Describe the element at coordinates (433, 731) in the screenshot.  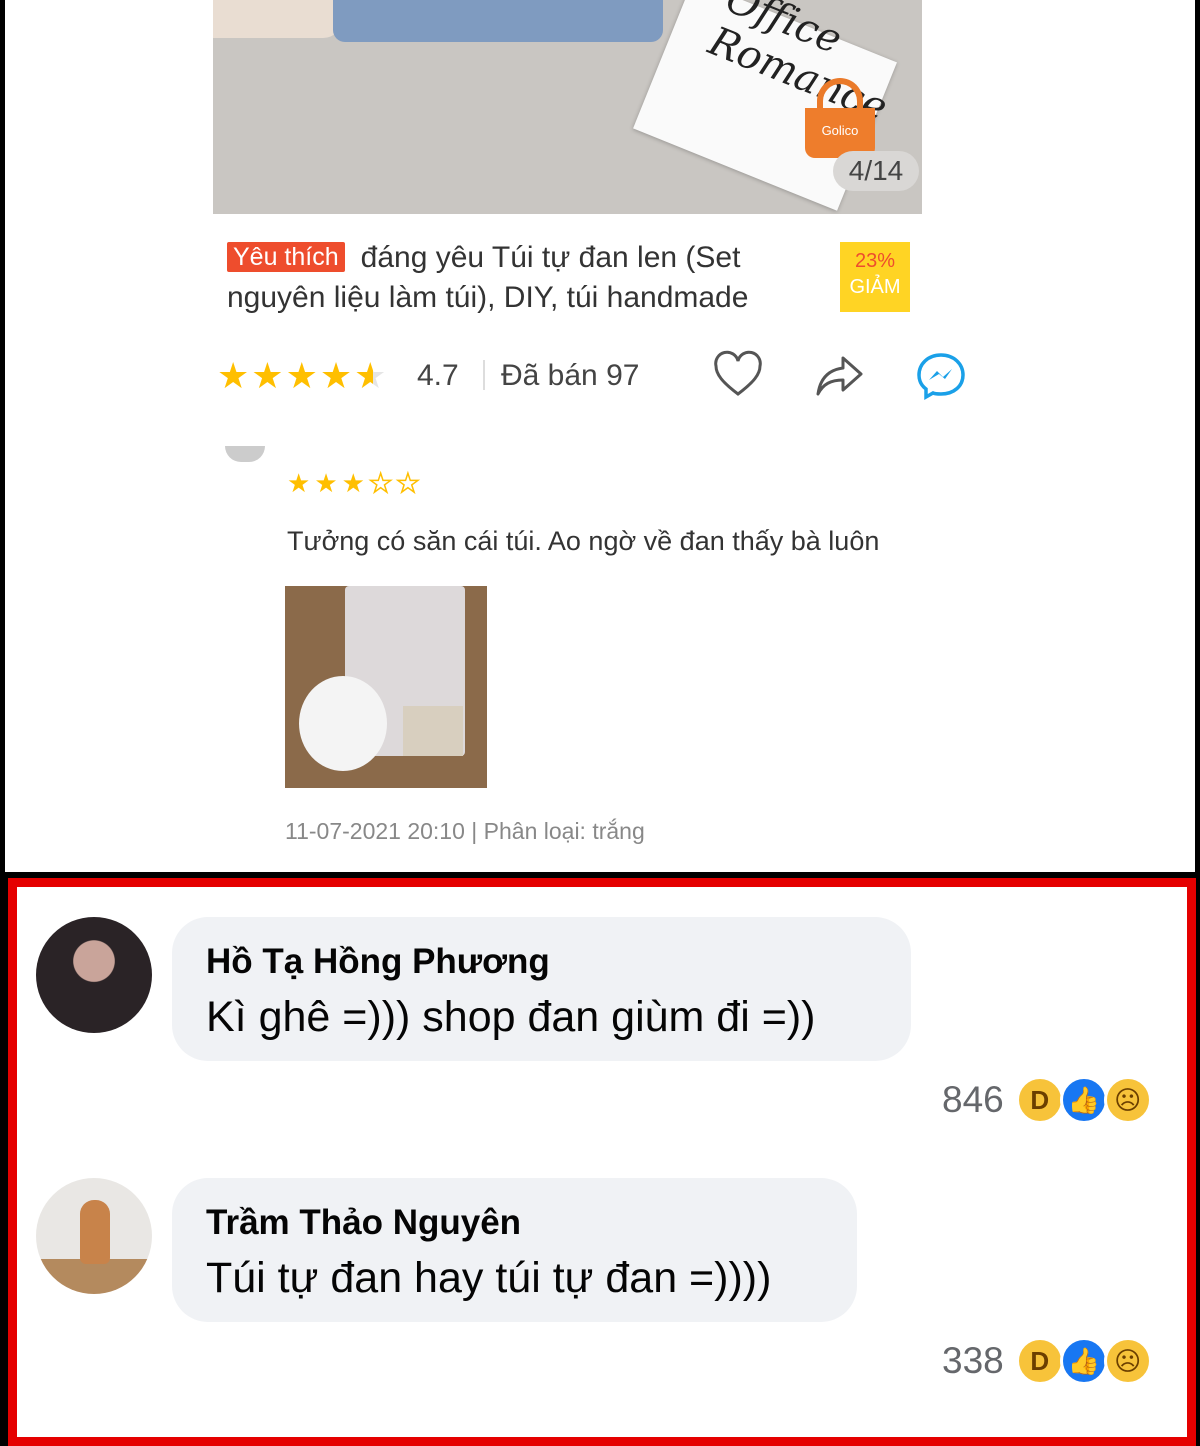
I see `photo-pack` at that location.